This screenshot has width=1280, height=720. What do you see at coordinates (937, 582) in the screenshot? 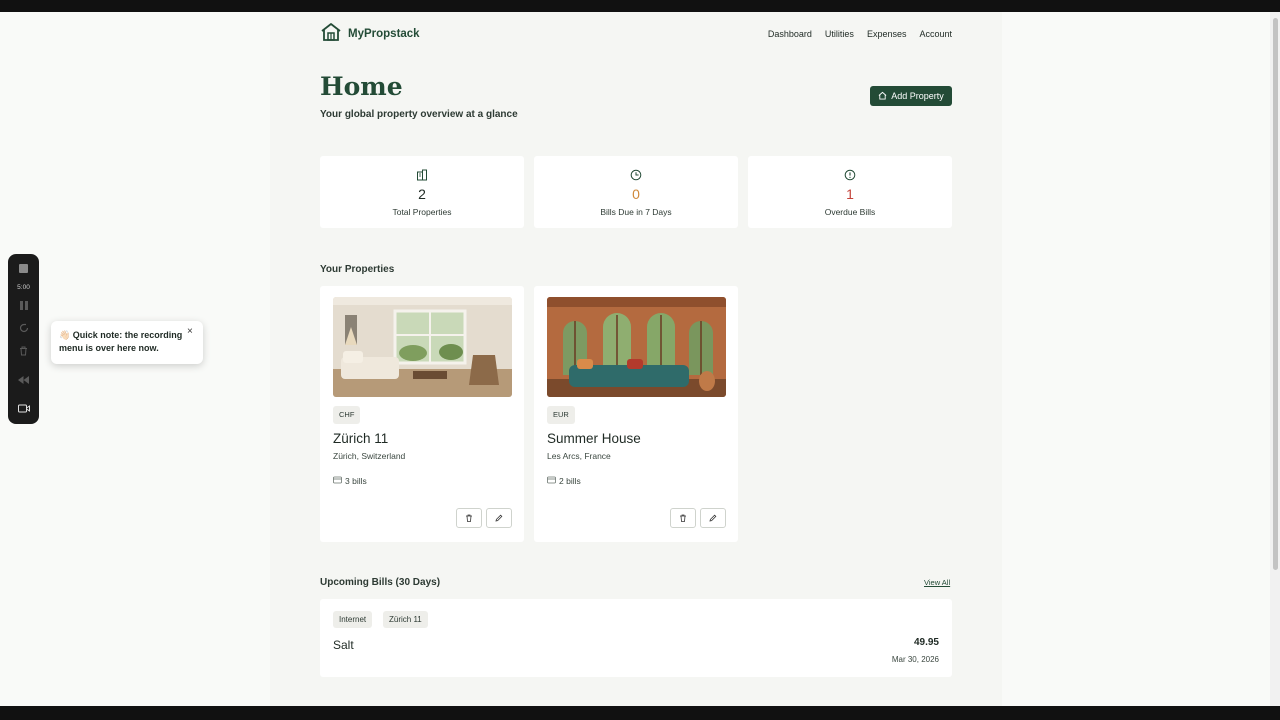
I see `view-all-link: View All` at bounding box center [937, 582].